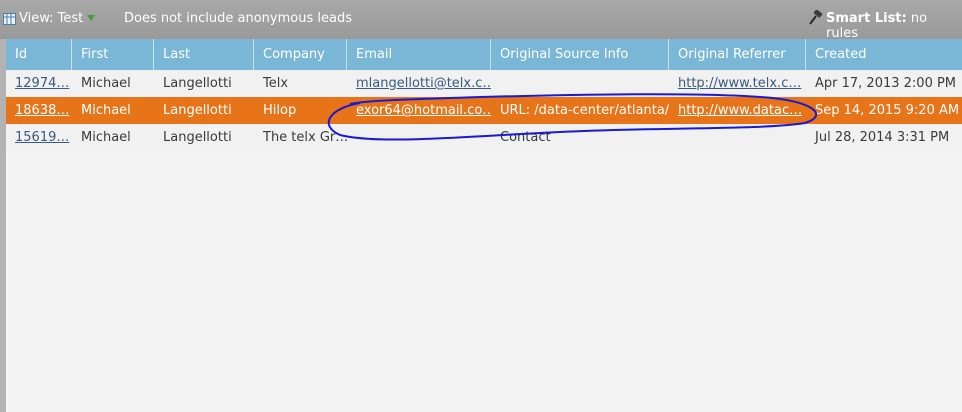 This screenshot has height=412, width=962. Describe the element at coordinates (238, 18) in the screenshot. I see `anonymous-leads-note: Does not include anonymous leads` at that location.